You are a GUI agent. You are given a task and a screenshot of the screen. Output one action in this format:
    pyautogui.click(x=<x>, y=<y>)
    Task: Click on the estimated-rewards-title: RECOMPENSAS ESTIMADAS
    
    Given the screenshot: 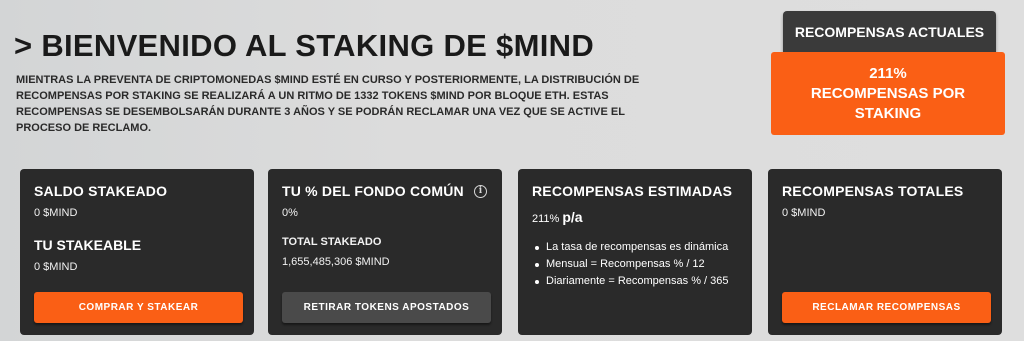 What is the action you would take?
    pyautogui.click(x=632, y=191)
    